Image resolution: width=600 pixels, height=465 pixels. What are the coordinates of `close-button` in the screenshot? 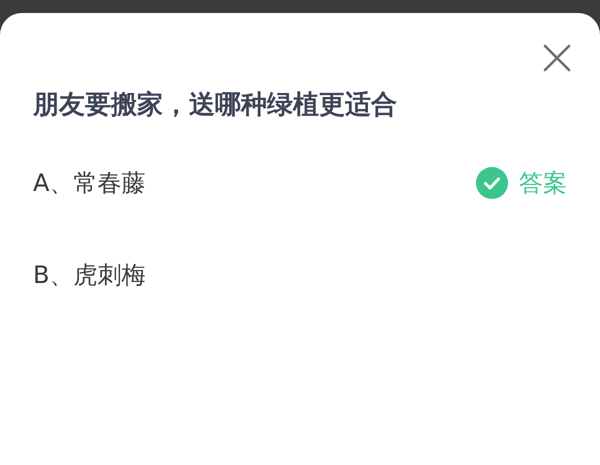 It's located at (557, 58).